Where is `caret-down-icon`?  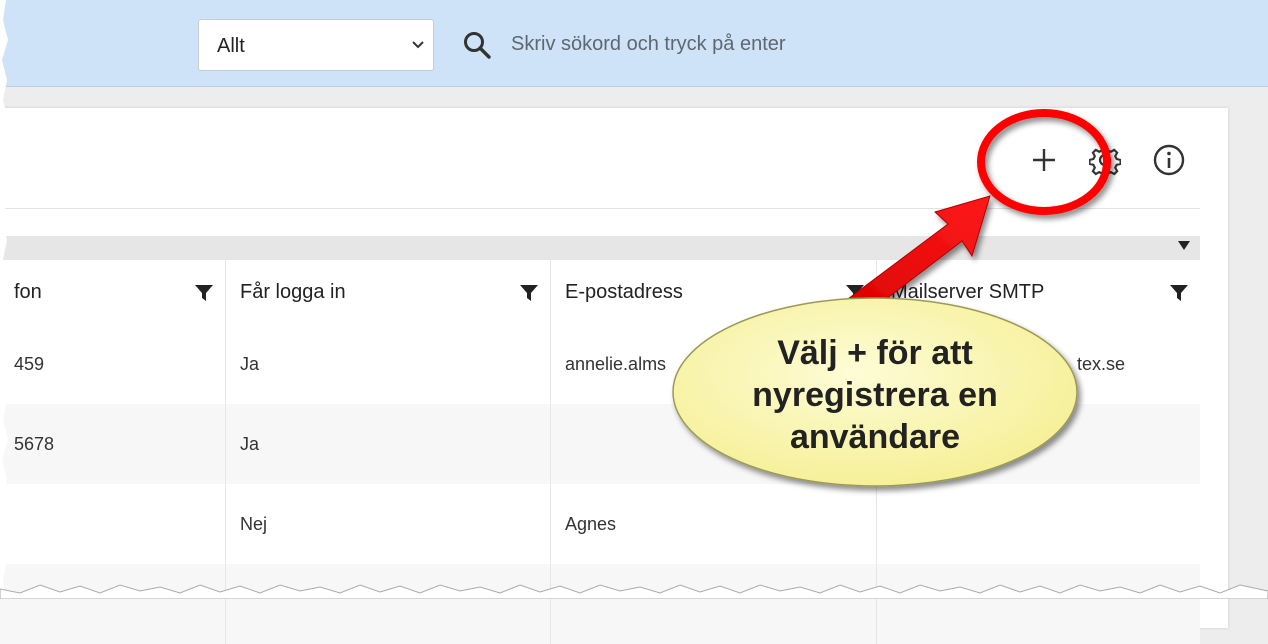 caret-down-icon is located at coordinates (1184, 246).